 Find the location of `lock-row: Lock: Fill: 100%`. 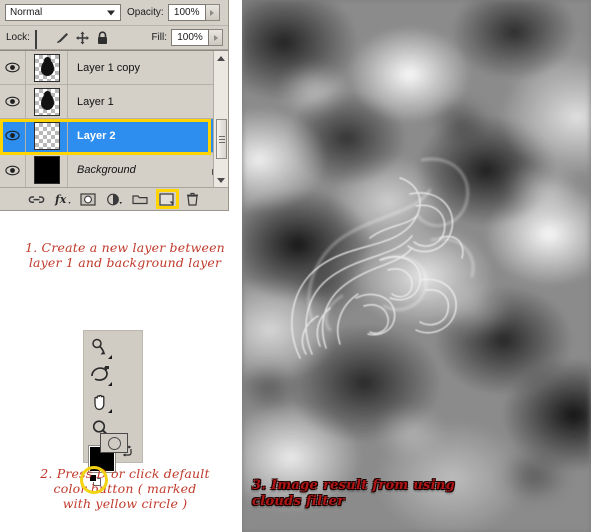

lock-row: Lock: Fill: 100% is located at coordinates (114, 38).